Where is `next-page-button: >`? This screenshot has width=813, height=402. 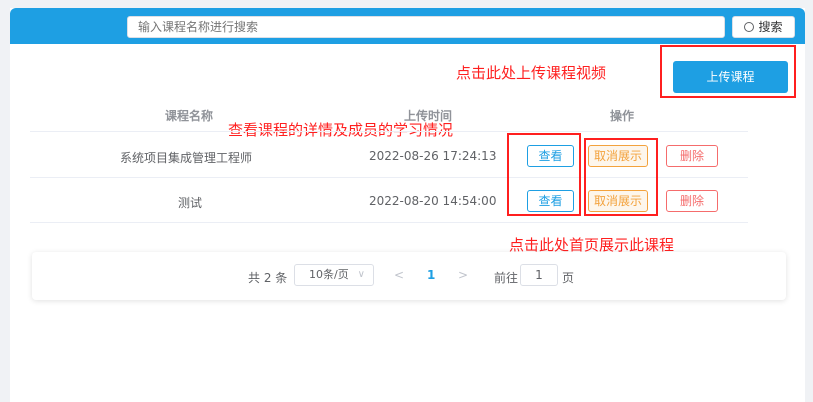
next-page-button: > is located at coordinates (463, 275).